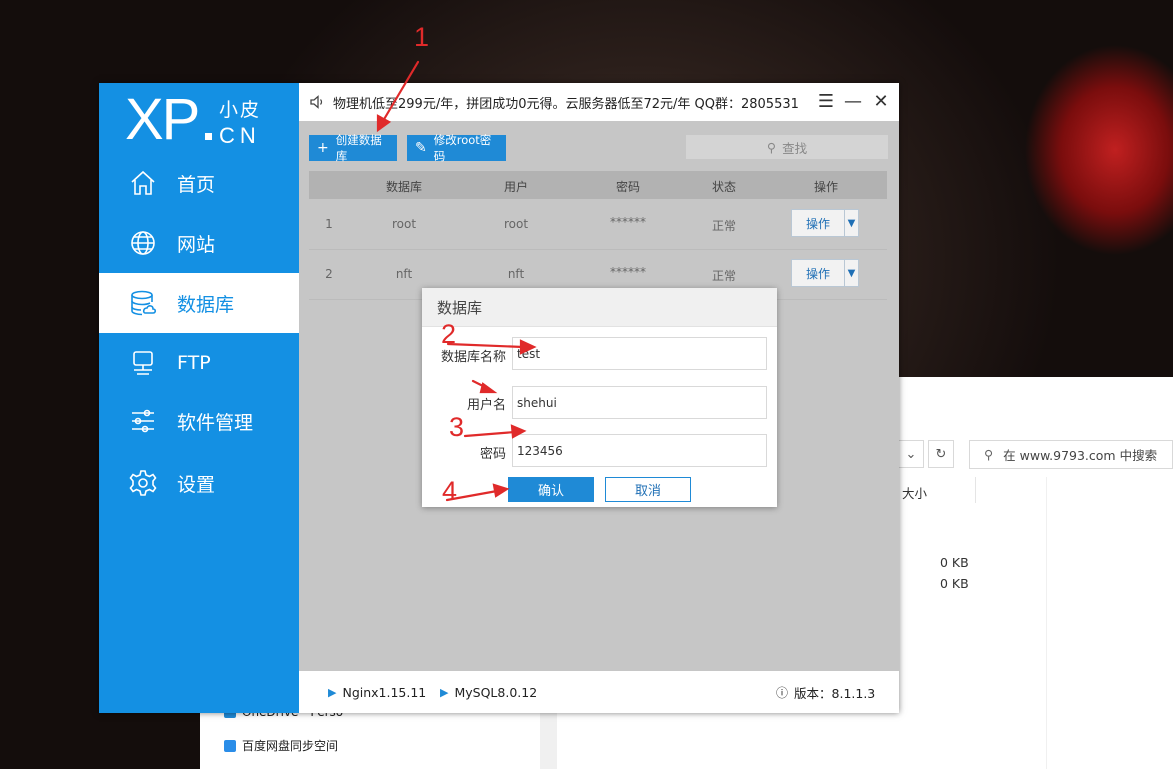  What do you see at coordinates (516, 224) in the screenshot?
I see `cell-user: root` at bounding box center [516, 224].